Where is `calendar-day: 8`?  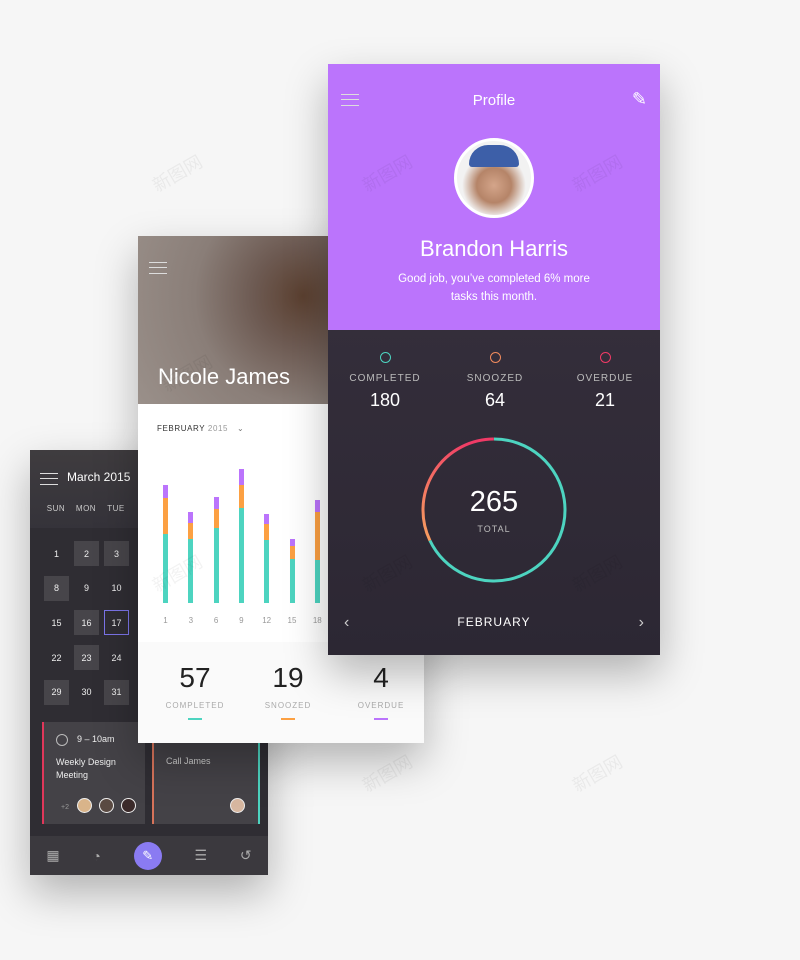 calendar-day: 8 is located at coordinates (56, 588).